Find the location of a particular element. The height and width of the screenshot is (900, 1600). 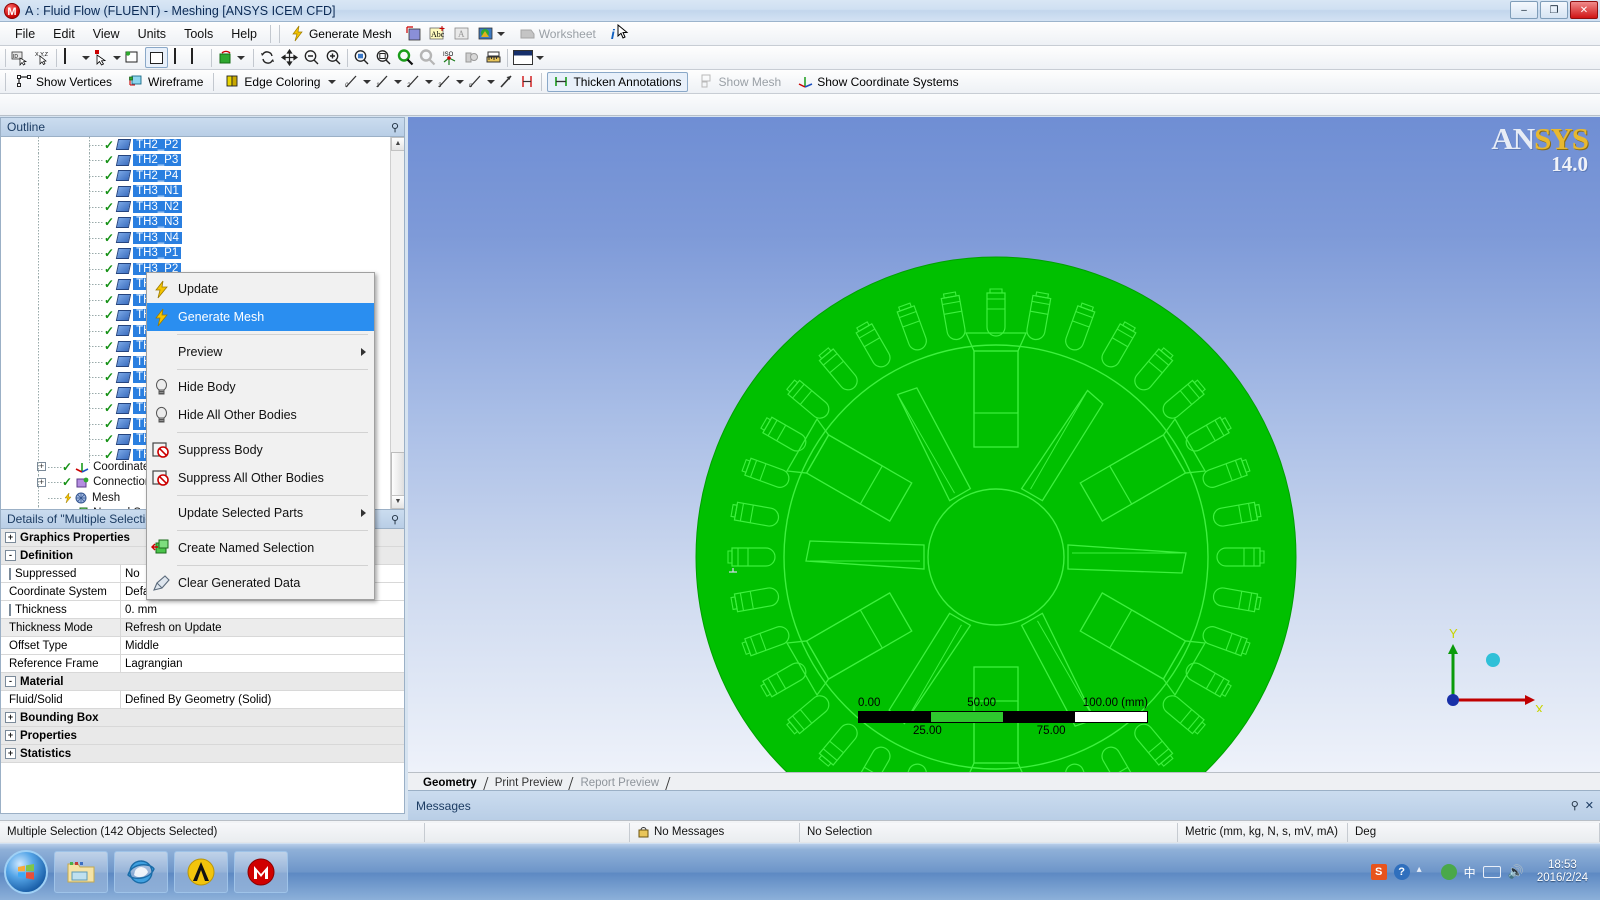

tree-item: ✓ TH3_P1 is located at coordinates (202, 253).